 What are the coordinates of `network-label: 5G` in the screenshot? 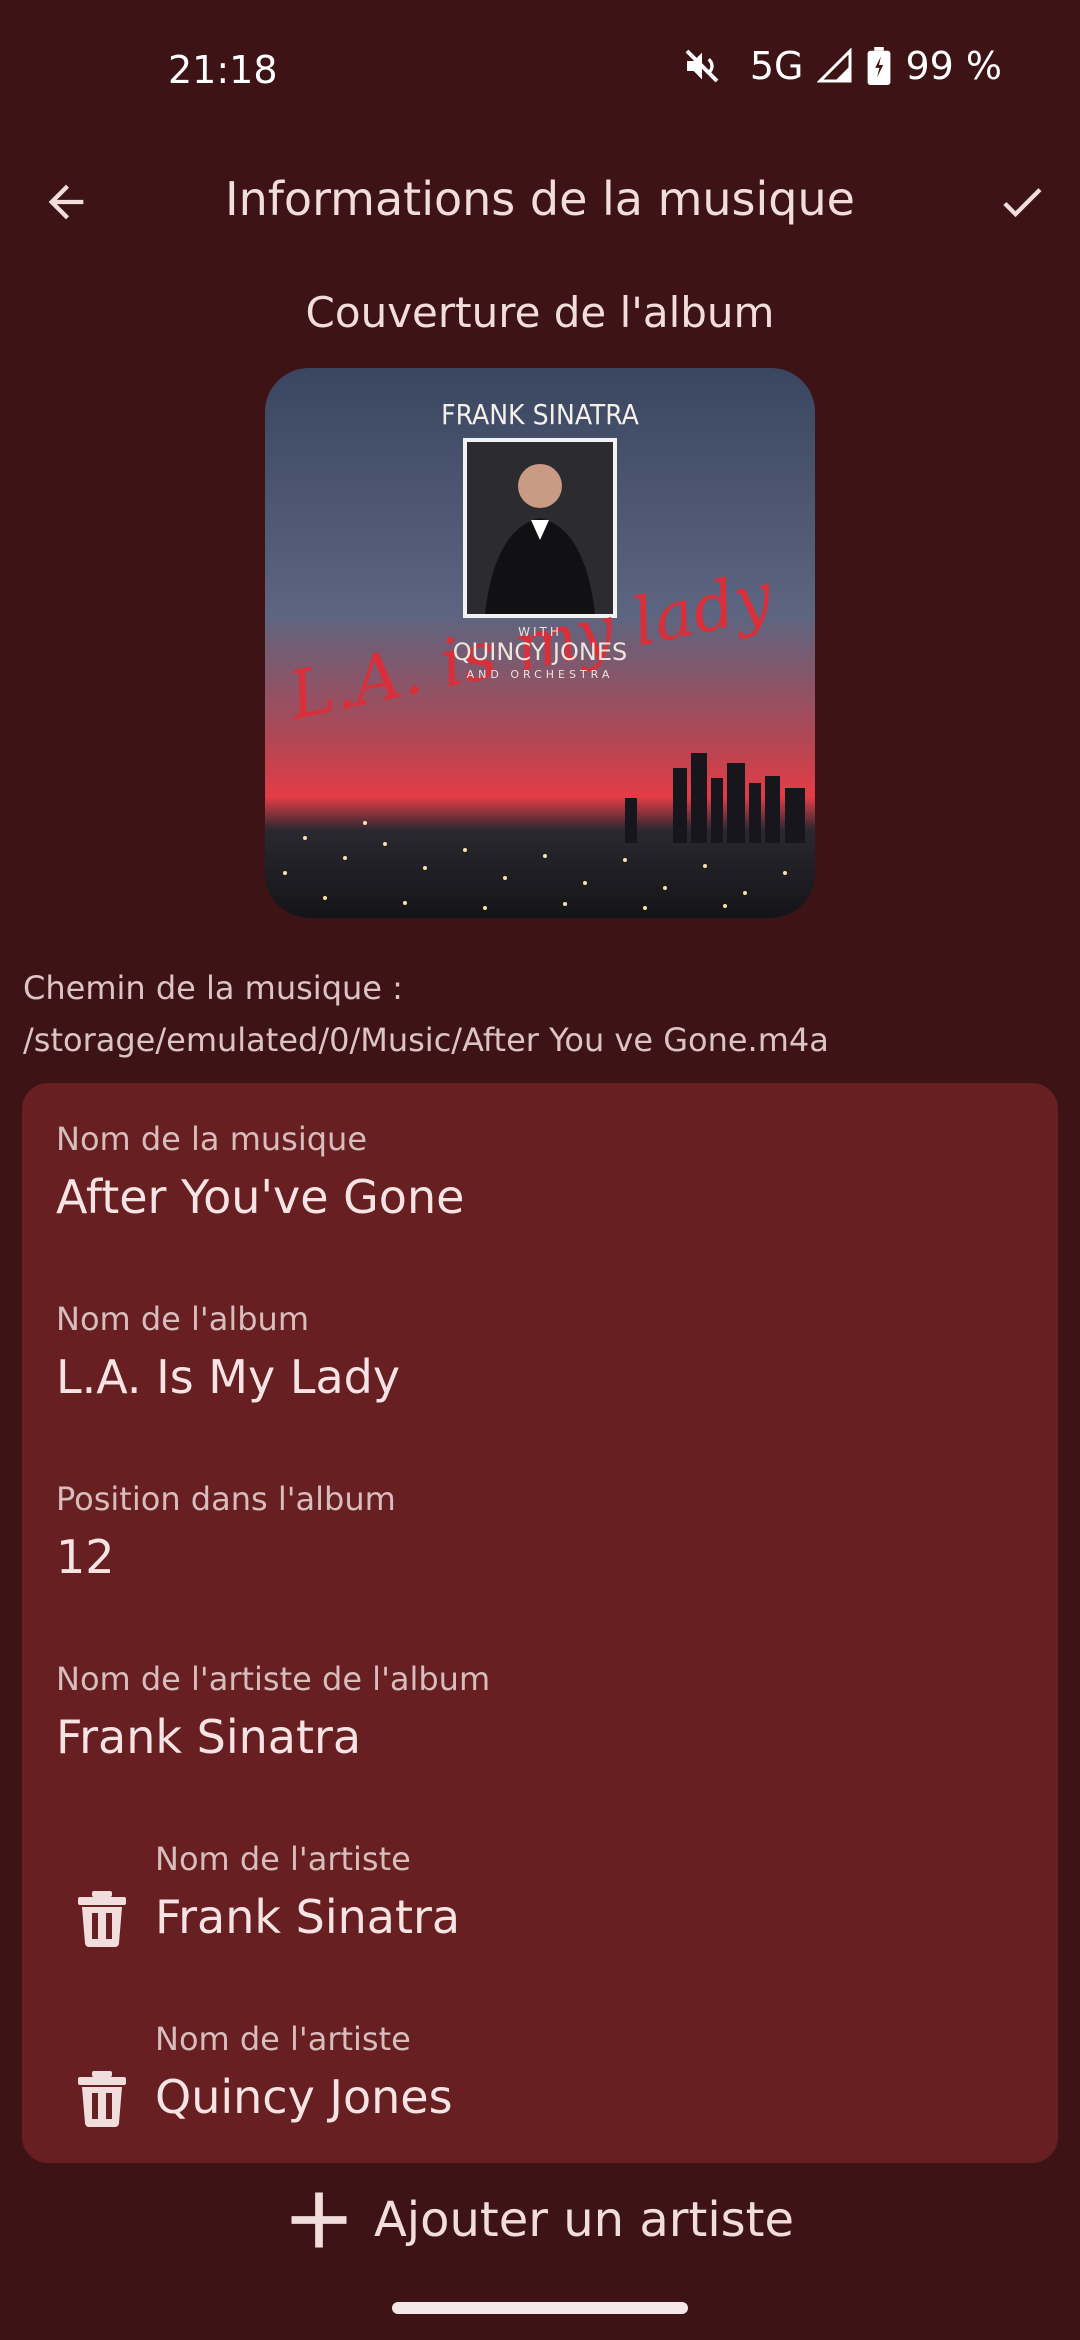 It's located at (776, 66).